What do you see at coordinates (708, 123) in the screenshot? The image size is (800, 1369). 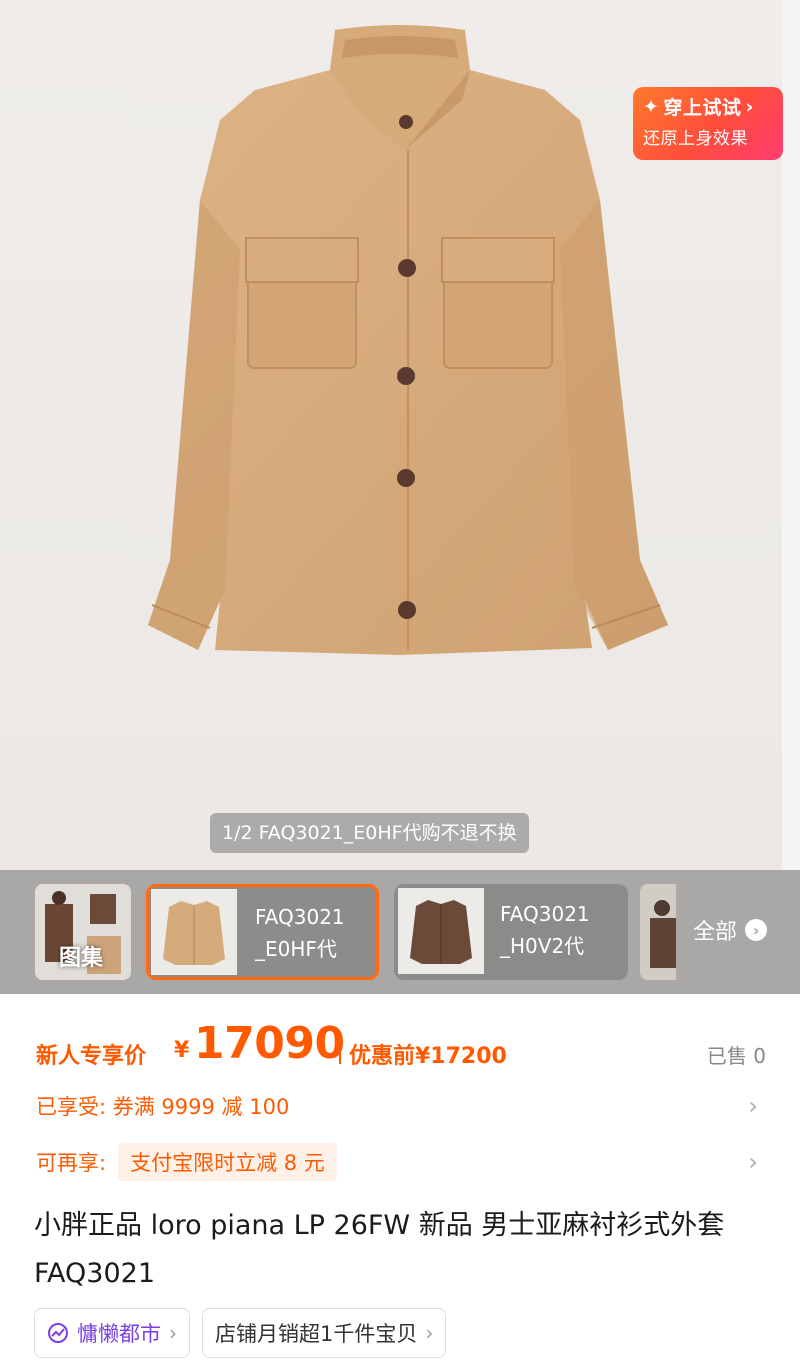 I see `try-on-button: ✦ 穿上试试 › 还原上身效果` at bounding box center [708, 123].